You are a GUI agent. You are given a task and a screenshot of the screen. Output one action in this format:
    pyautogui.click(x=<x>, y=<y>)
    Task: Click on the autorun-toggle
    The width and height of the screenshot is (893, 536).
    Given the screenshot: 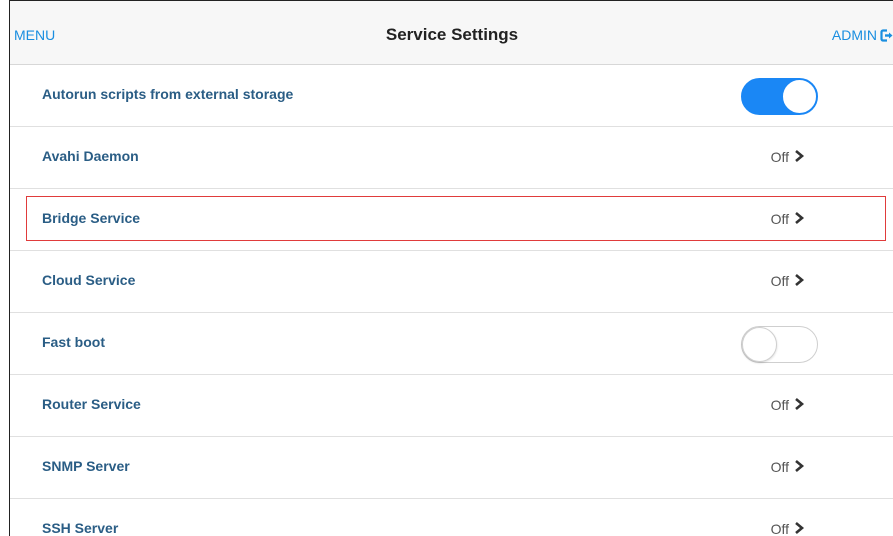 What is the action you would take?
    pyautogui.click(x=779, y=96)
    